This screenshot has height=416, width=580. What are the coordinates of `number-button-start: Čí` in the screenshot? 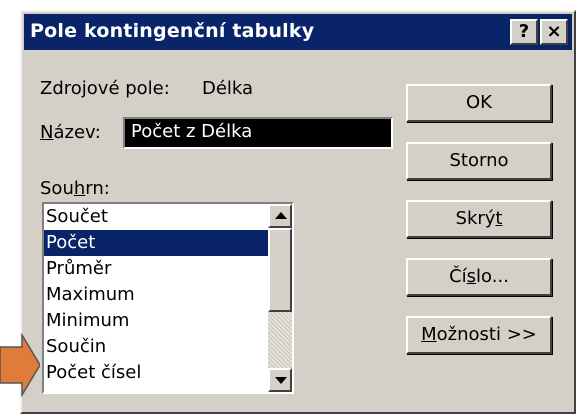 It's located at (458, 276).